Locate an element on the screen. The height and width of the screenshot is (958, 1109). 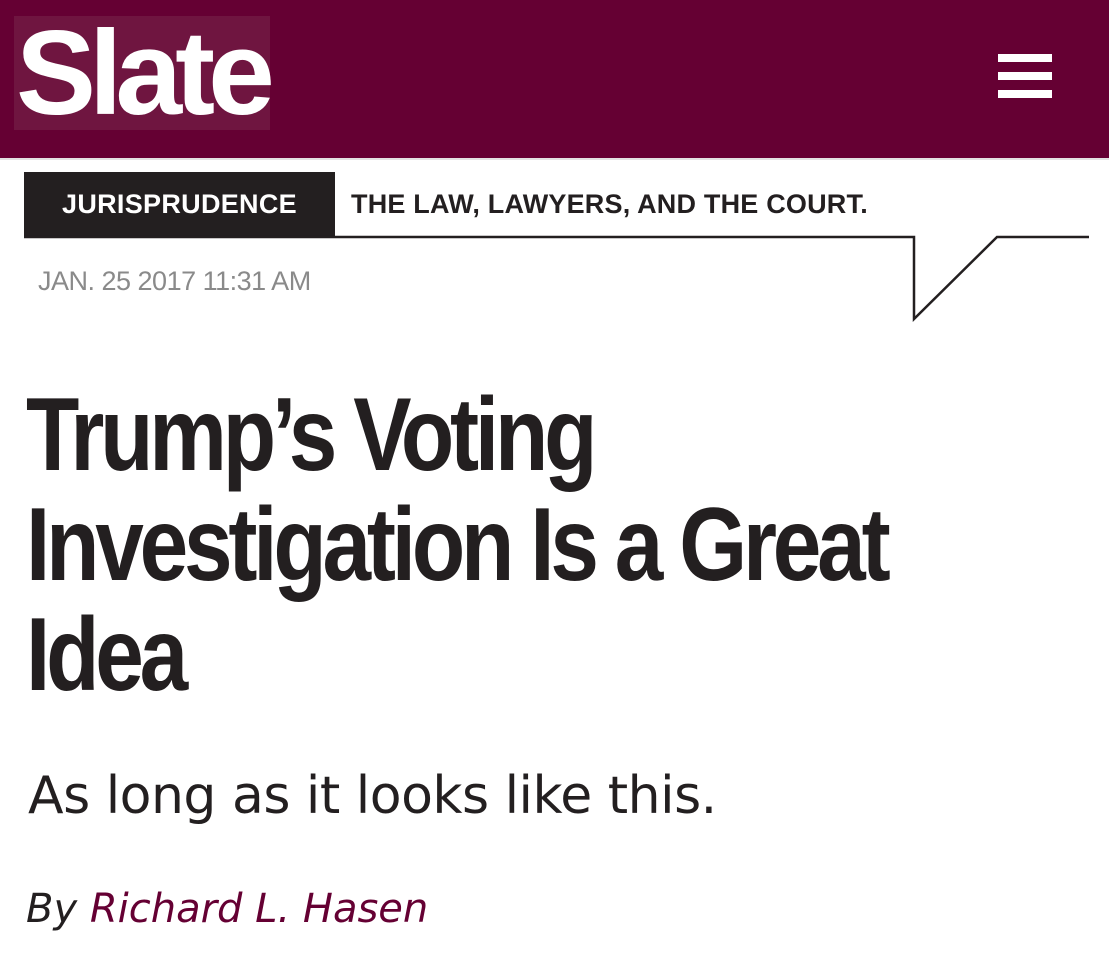
headline-line: Trump’s Voting is located at coordinates (311, 435).